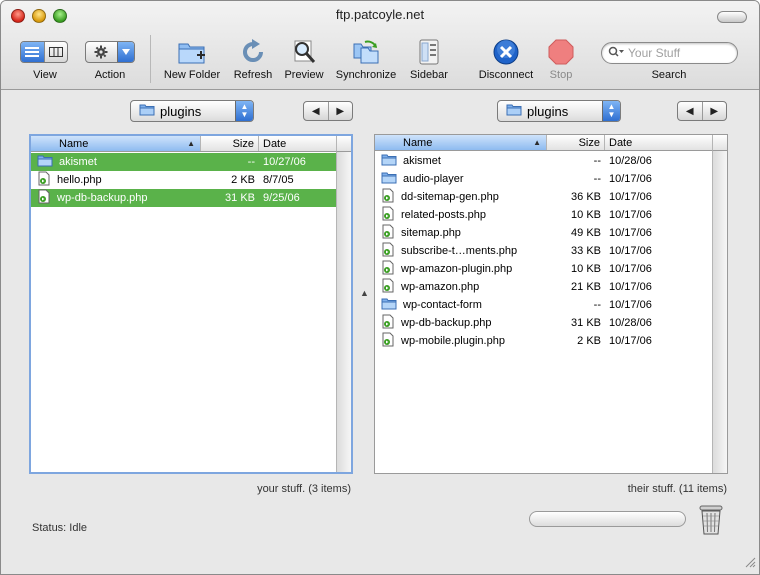 The image size is (760, 575). Describe the element at coordinates (543, 269) in the screenshot. I see `file-row: wp-amazon-plugin.php 10 KB 10/17/06` at that location.